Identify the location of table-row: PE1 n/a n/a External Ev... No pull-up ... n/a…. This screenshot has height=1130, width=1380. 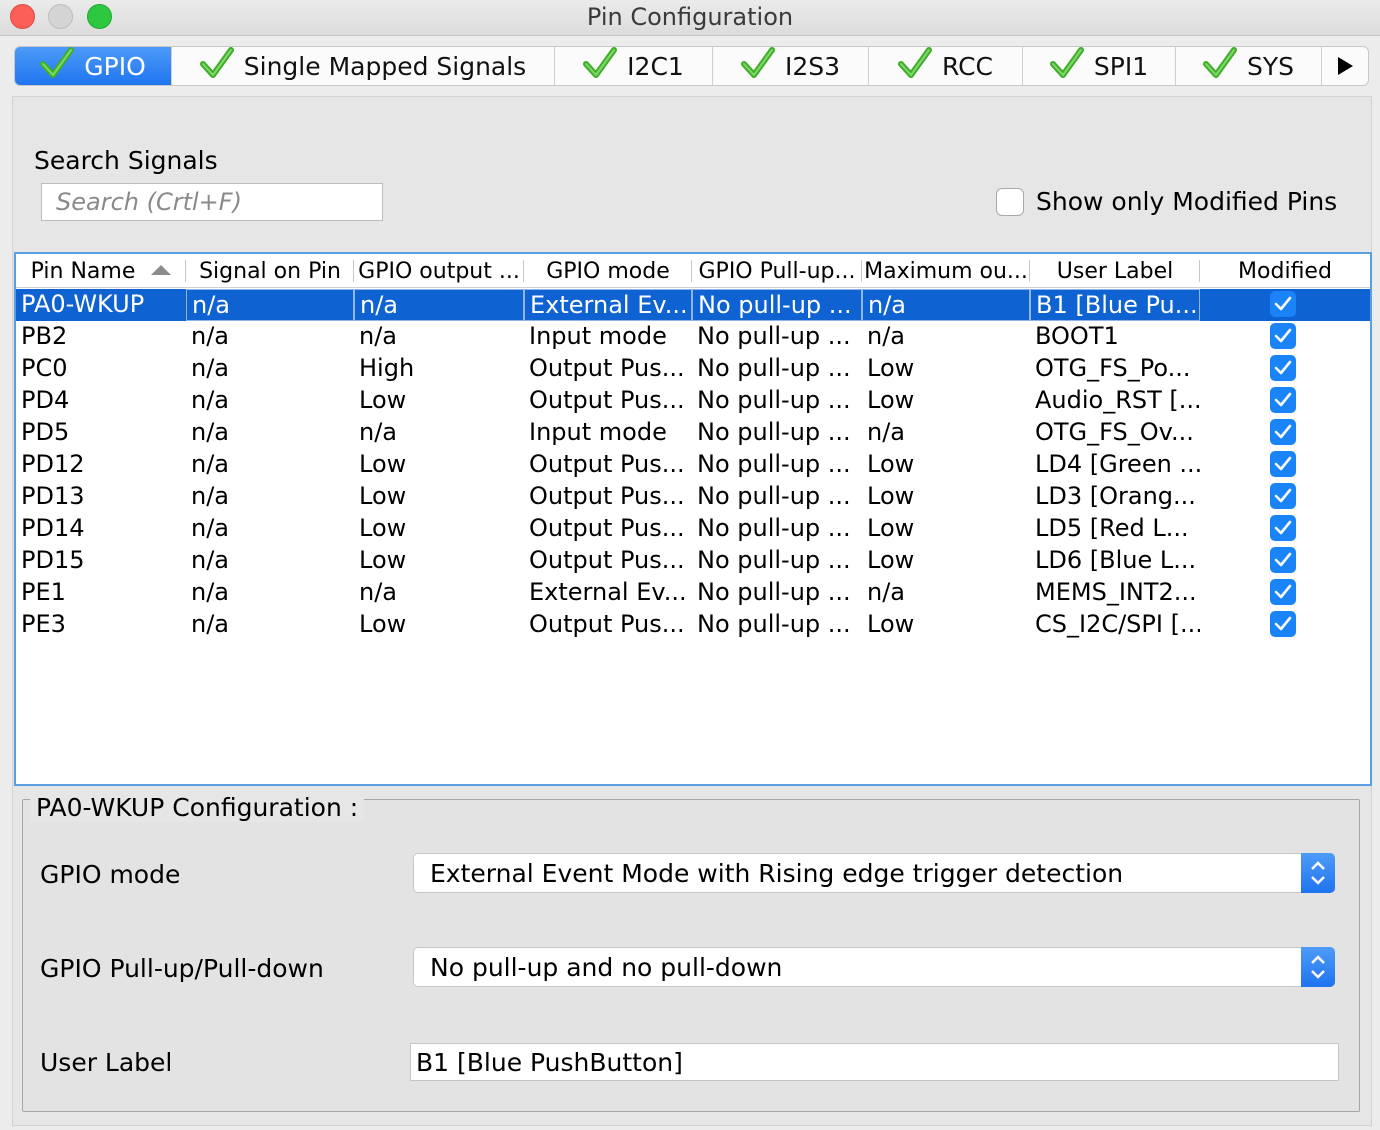
(693, 593).